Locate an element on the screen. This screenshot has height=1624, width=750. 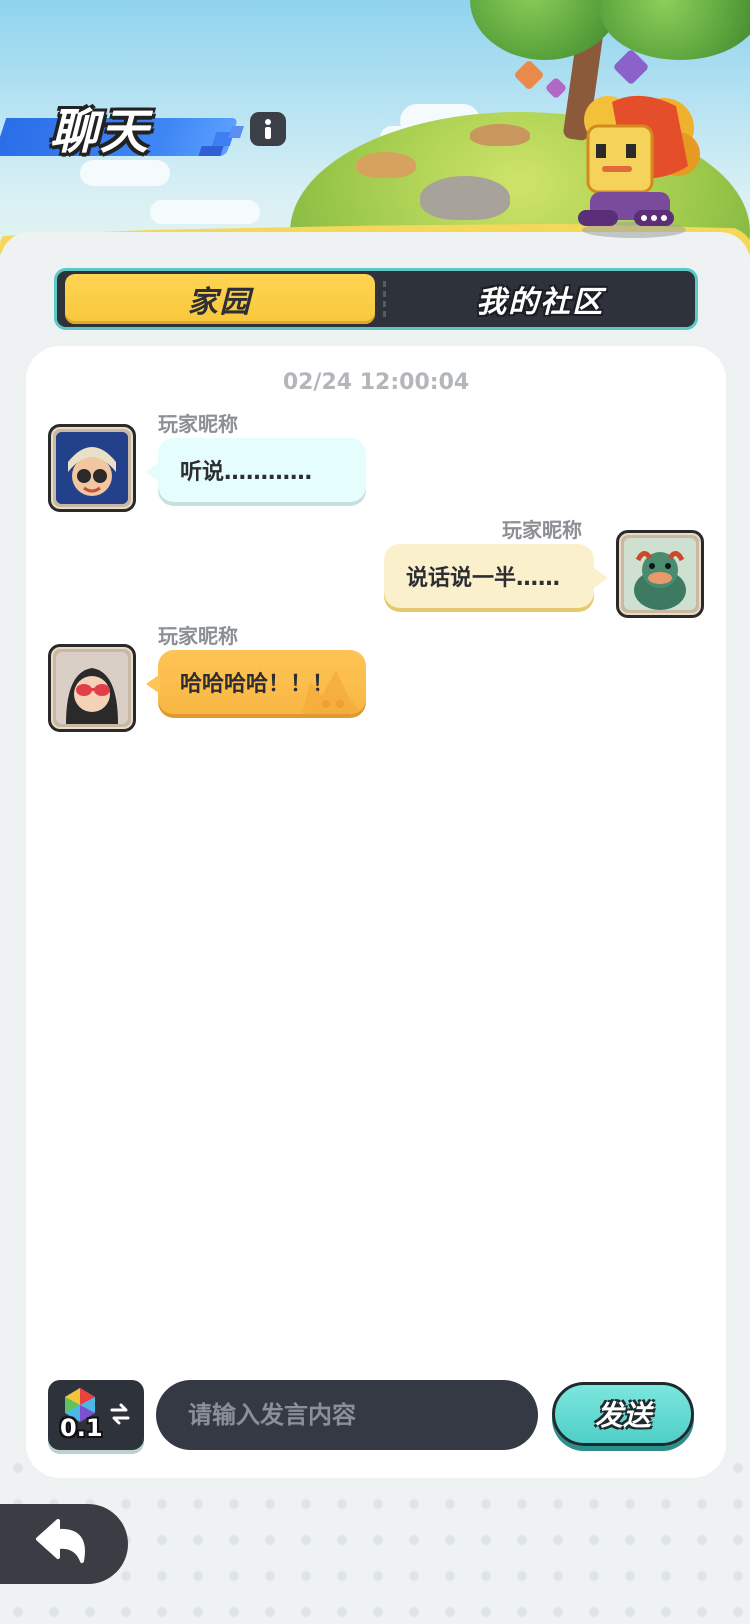
mascot-character-icon is located at coordinates (639, 166).